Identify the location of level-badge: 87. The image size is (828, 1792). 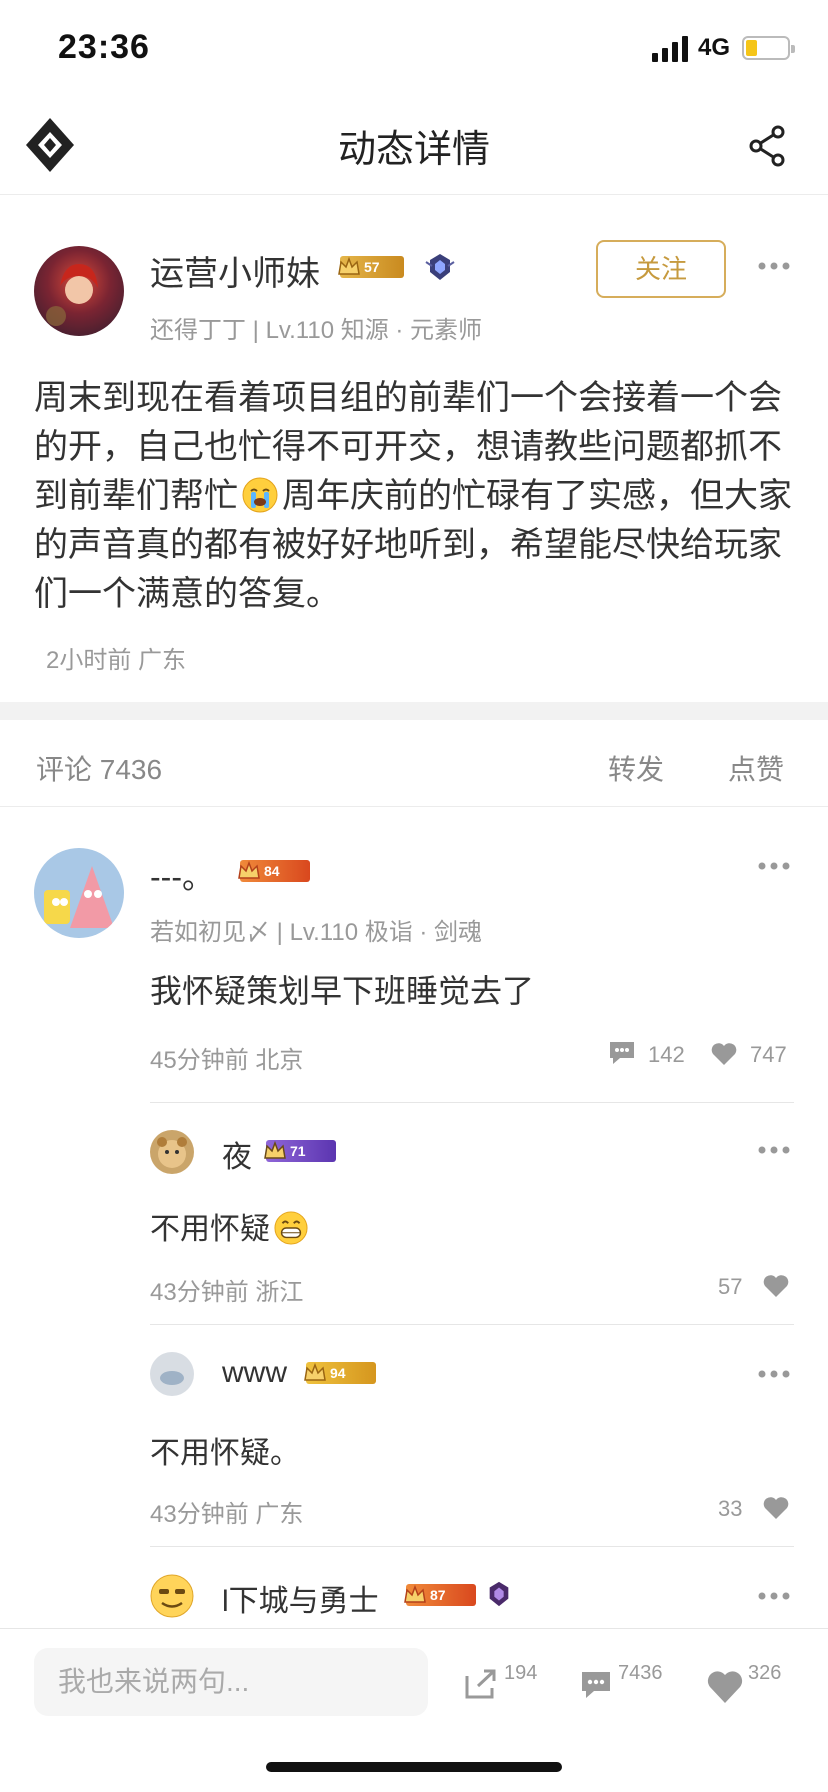
(440, 1595).